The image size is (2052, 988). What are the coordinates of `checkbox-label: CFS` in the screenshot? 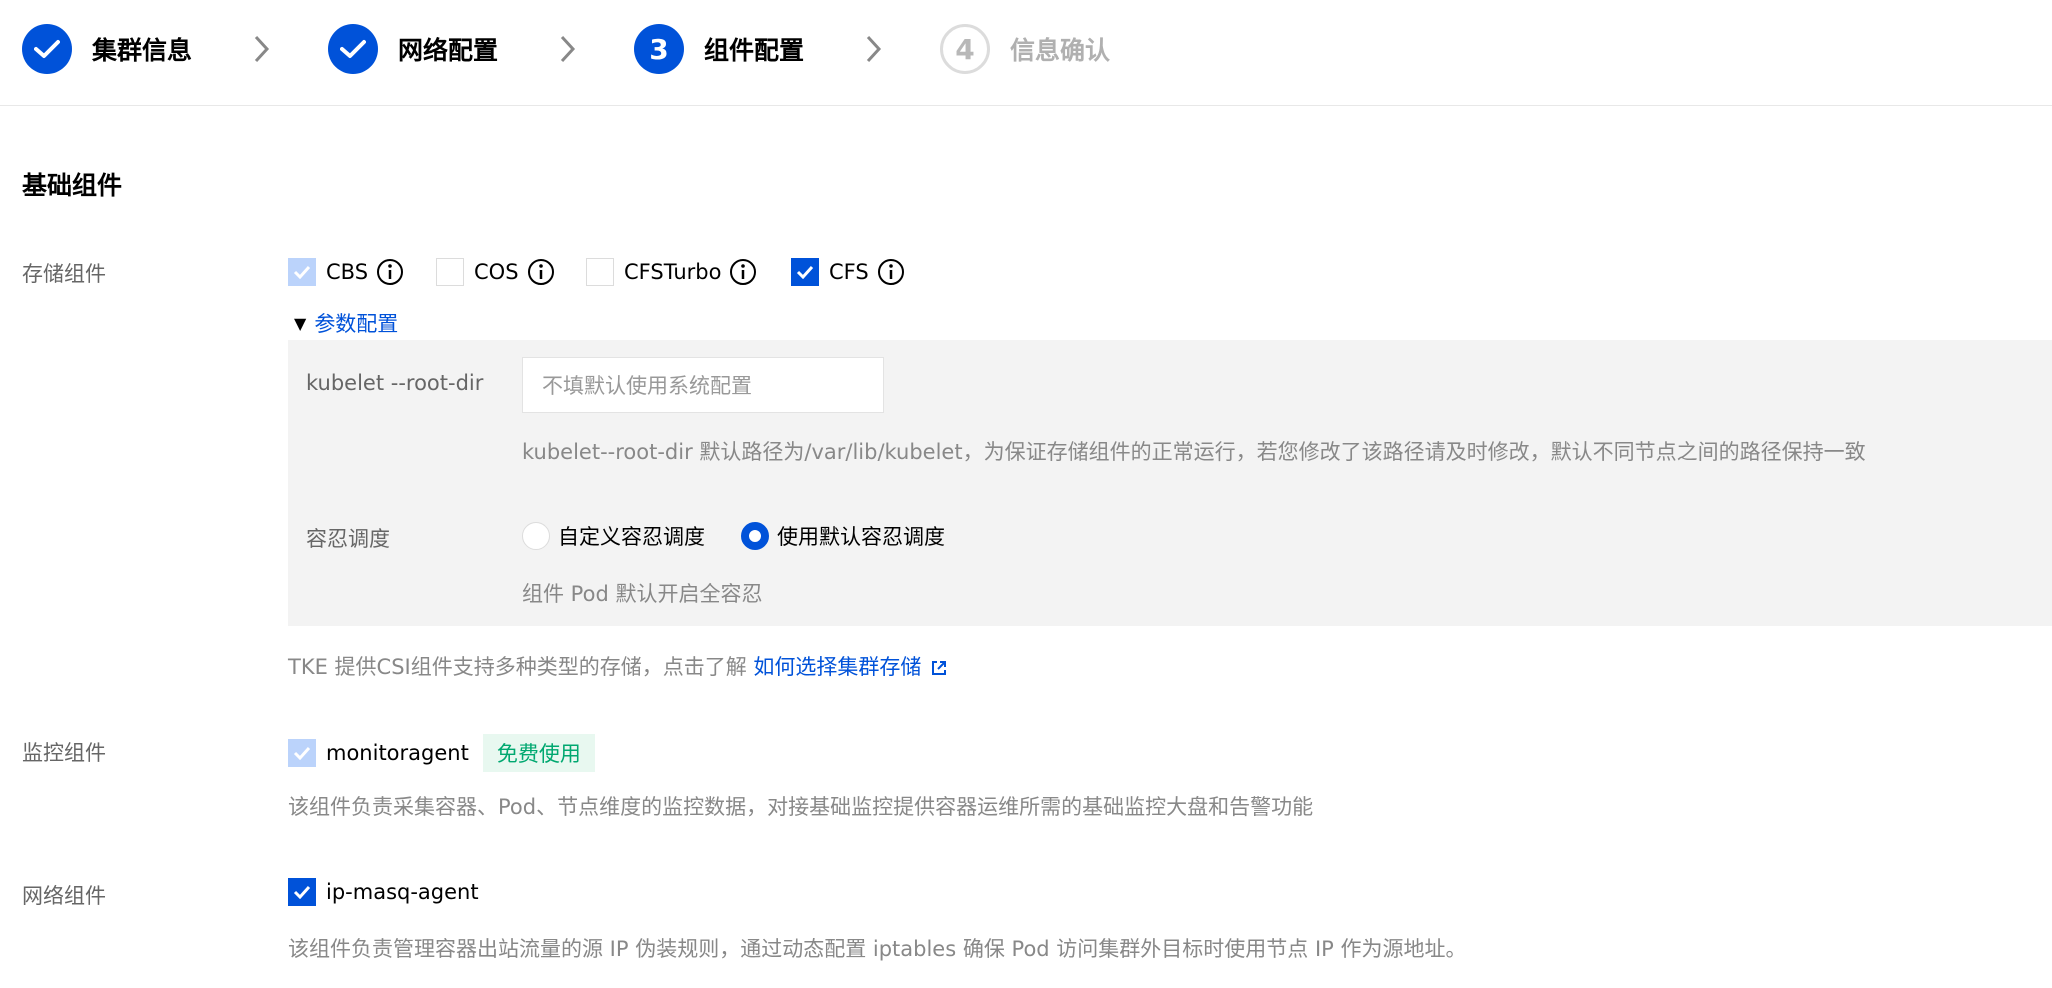 It's located at (849, 272).